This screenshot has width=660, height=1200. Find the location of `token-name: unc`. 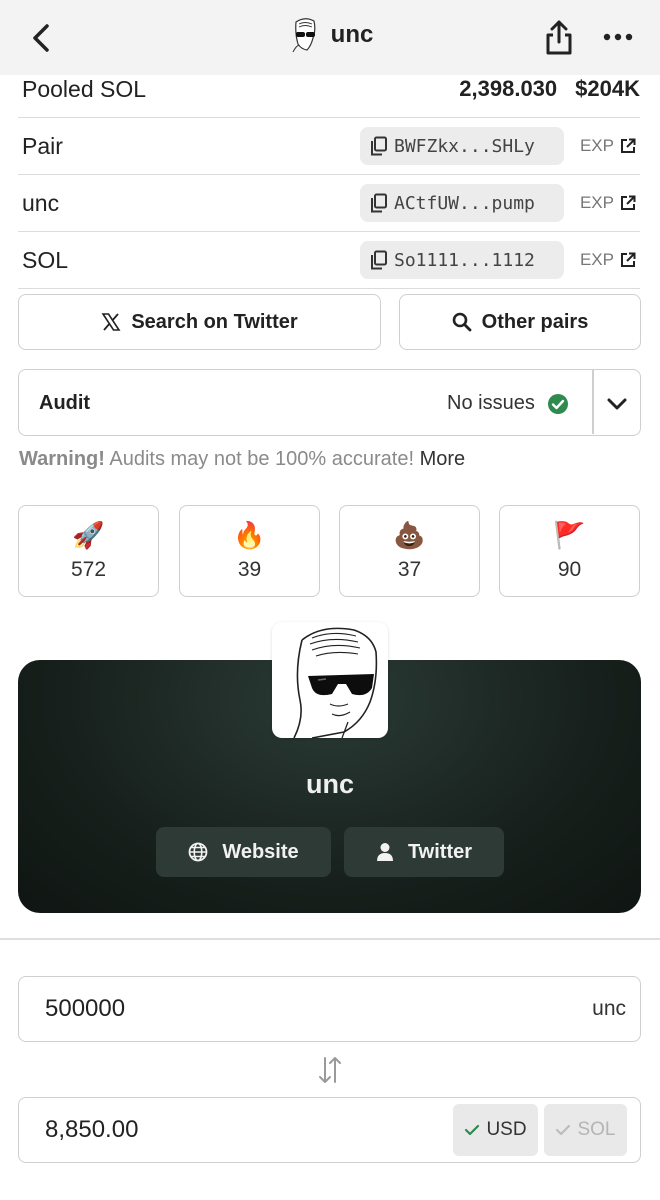

token-name: unc is located at coordinates (329, 784).